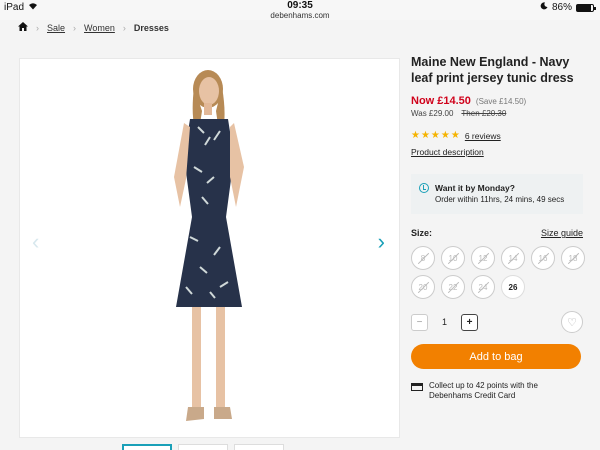 Image resolution: width=600 pixels, height=450 pixels. What do you see at coordinates (497, 322) in the screenshot?
I see `quantity-stepper: − 1 + ♡` at bounding box center [497, 322].